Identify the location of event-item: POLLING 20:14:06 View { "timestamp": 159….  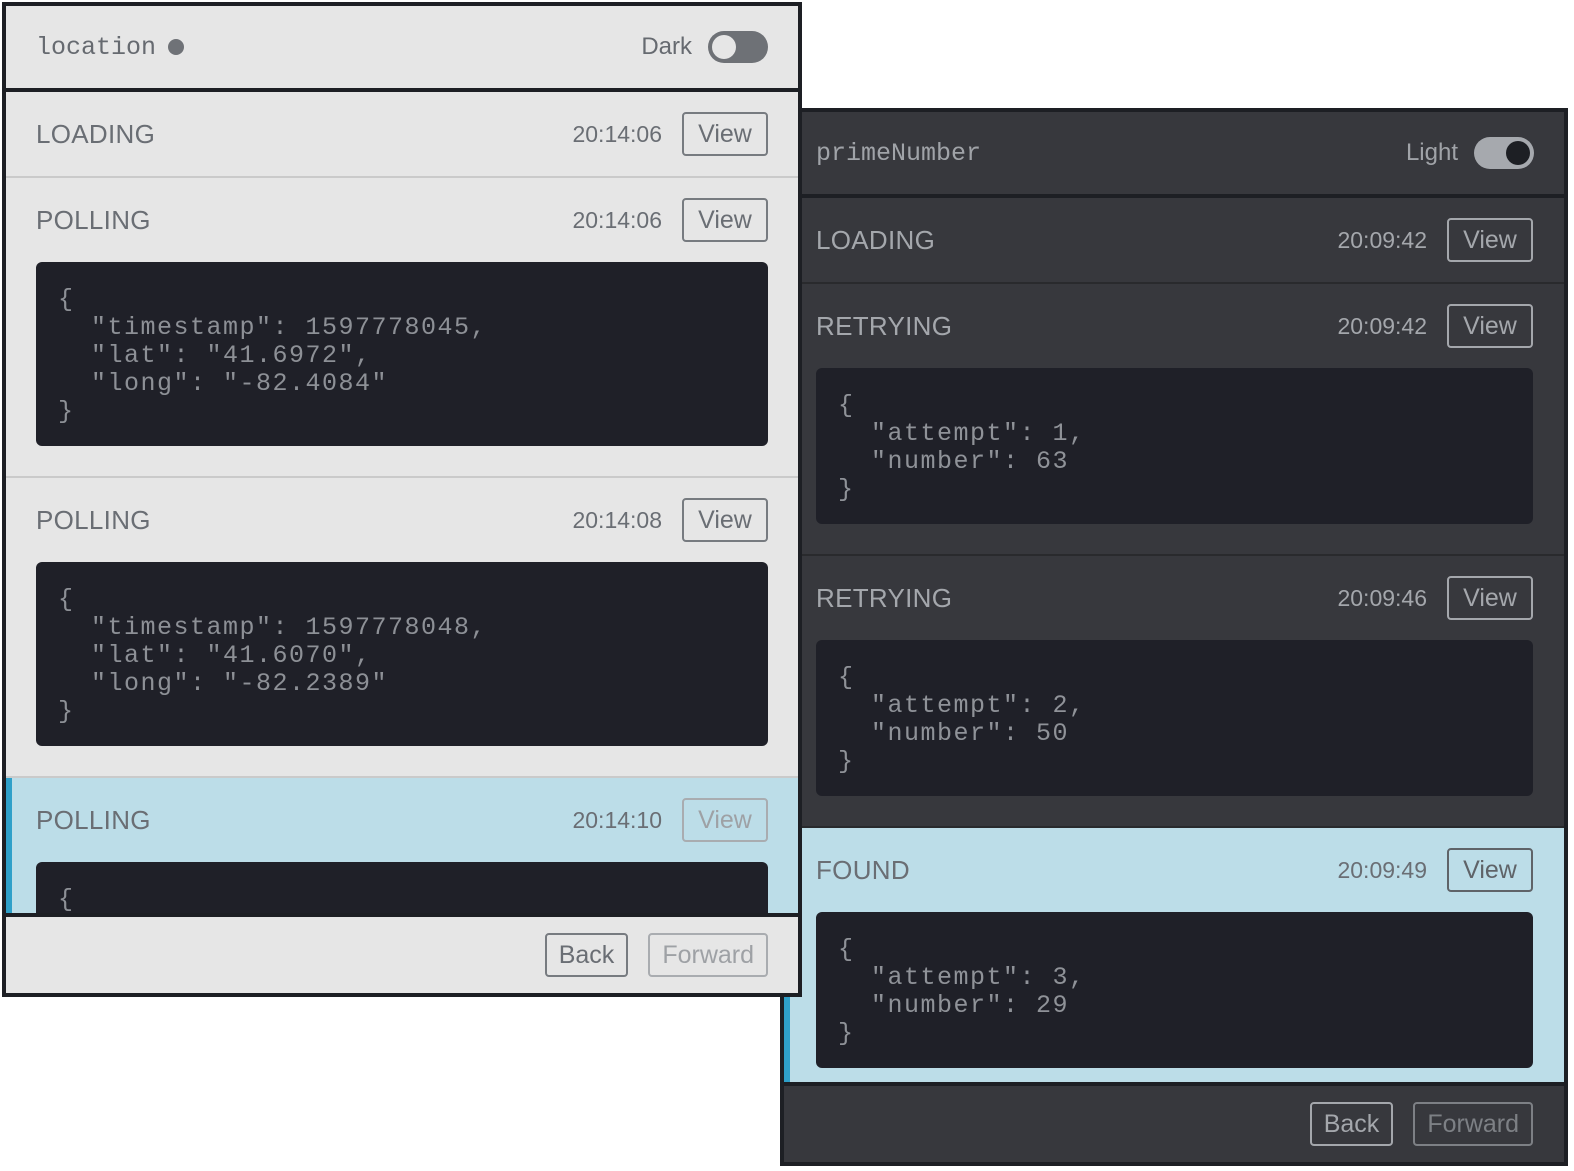
(402, 328).